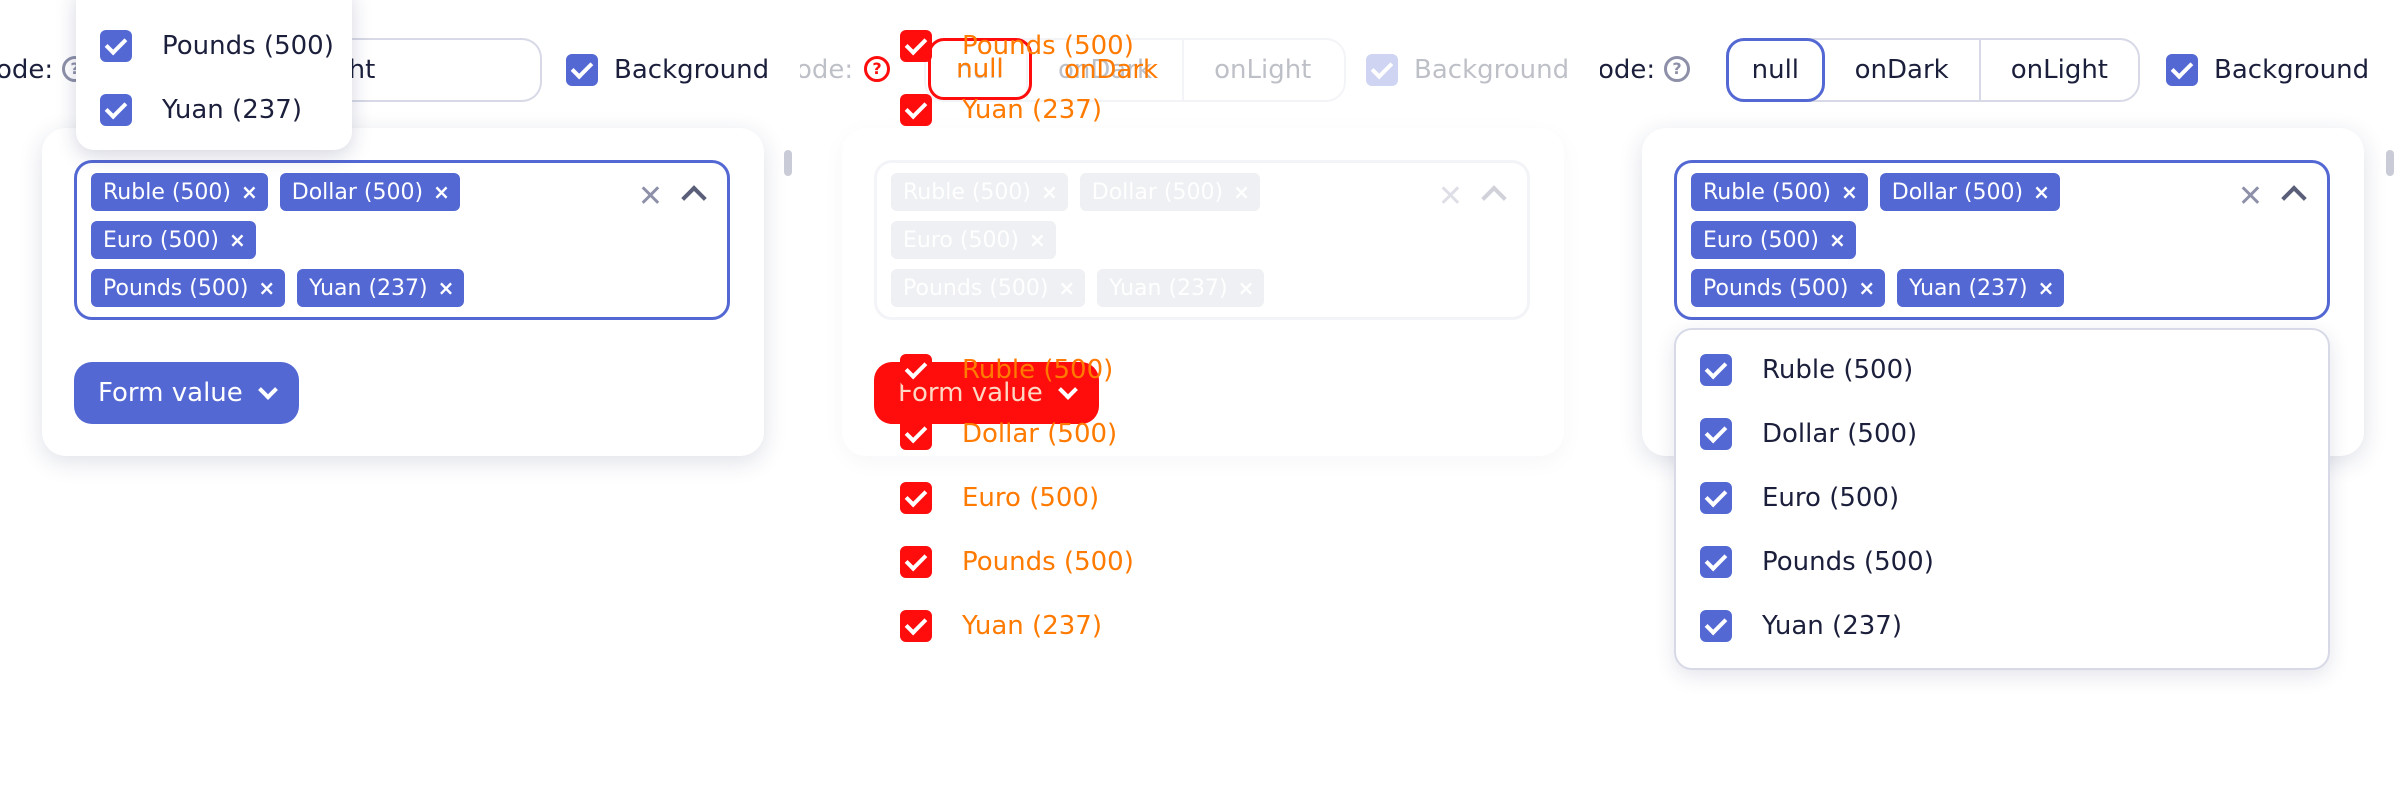 Image resolution: width=2400 pixels, height=800 pixels. What do you see at coordinates (267, 390) in the screenshot?
I see `chevron-down-icon` at bounding box center [267, 390].